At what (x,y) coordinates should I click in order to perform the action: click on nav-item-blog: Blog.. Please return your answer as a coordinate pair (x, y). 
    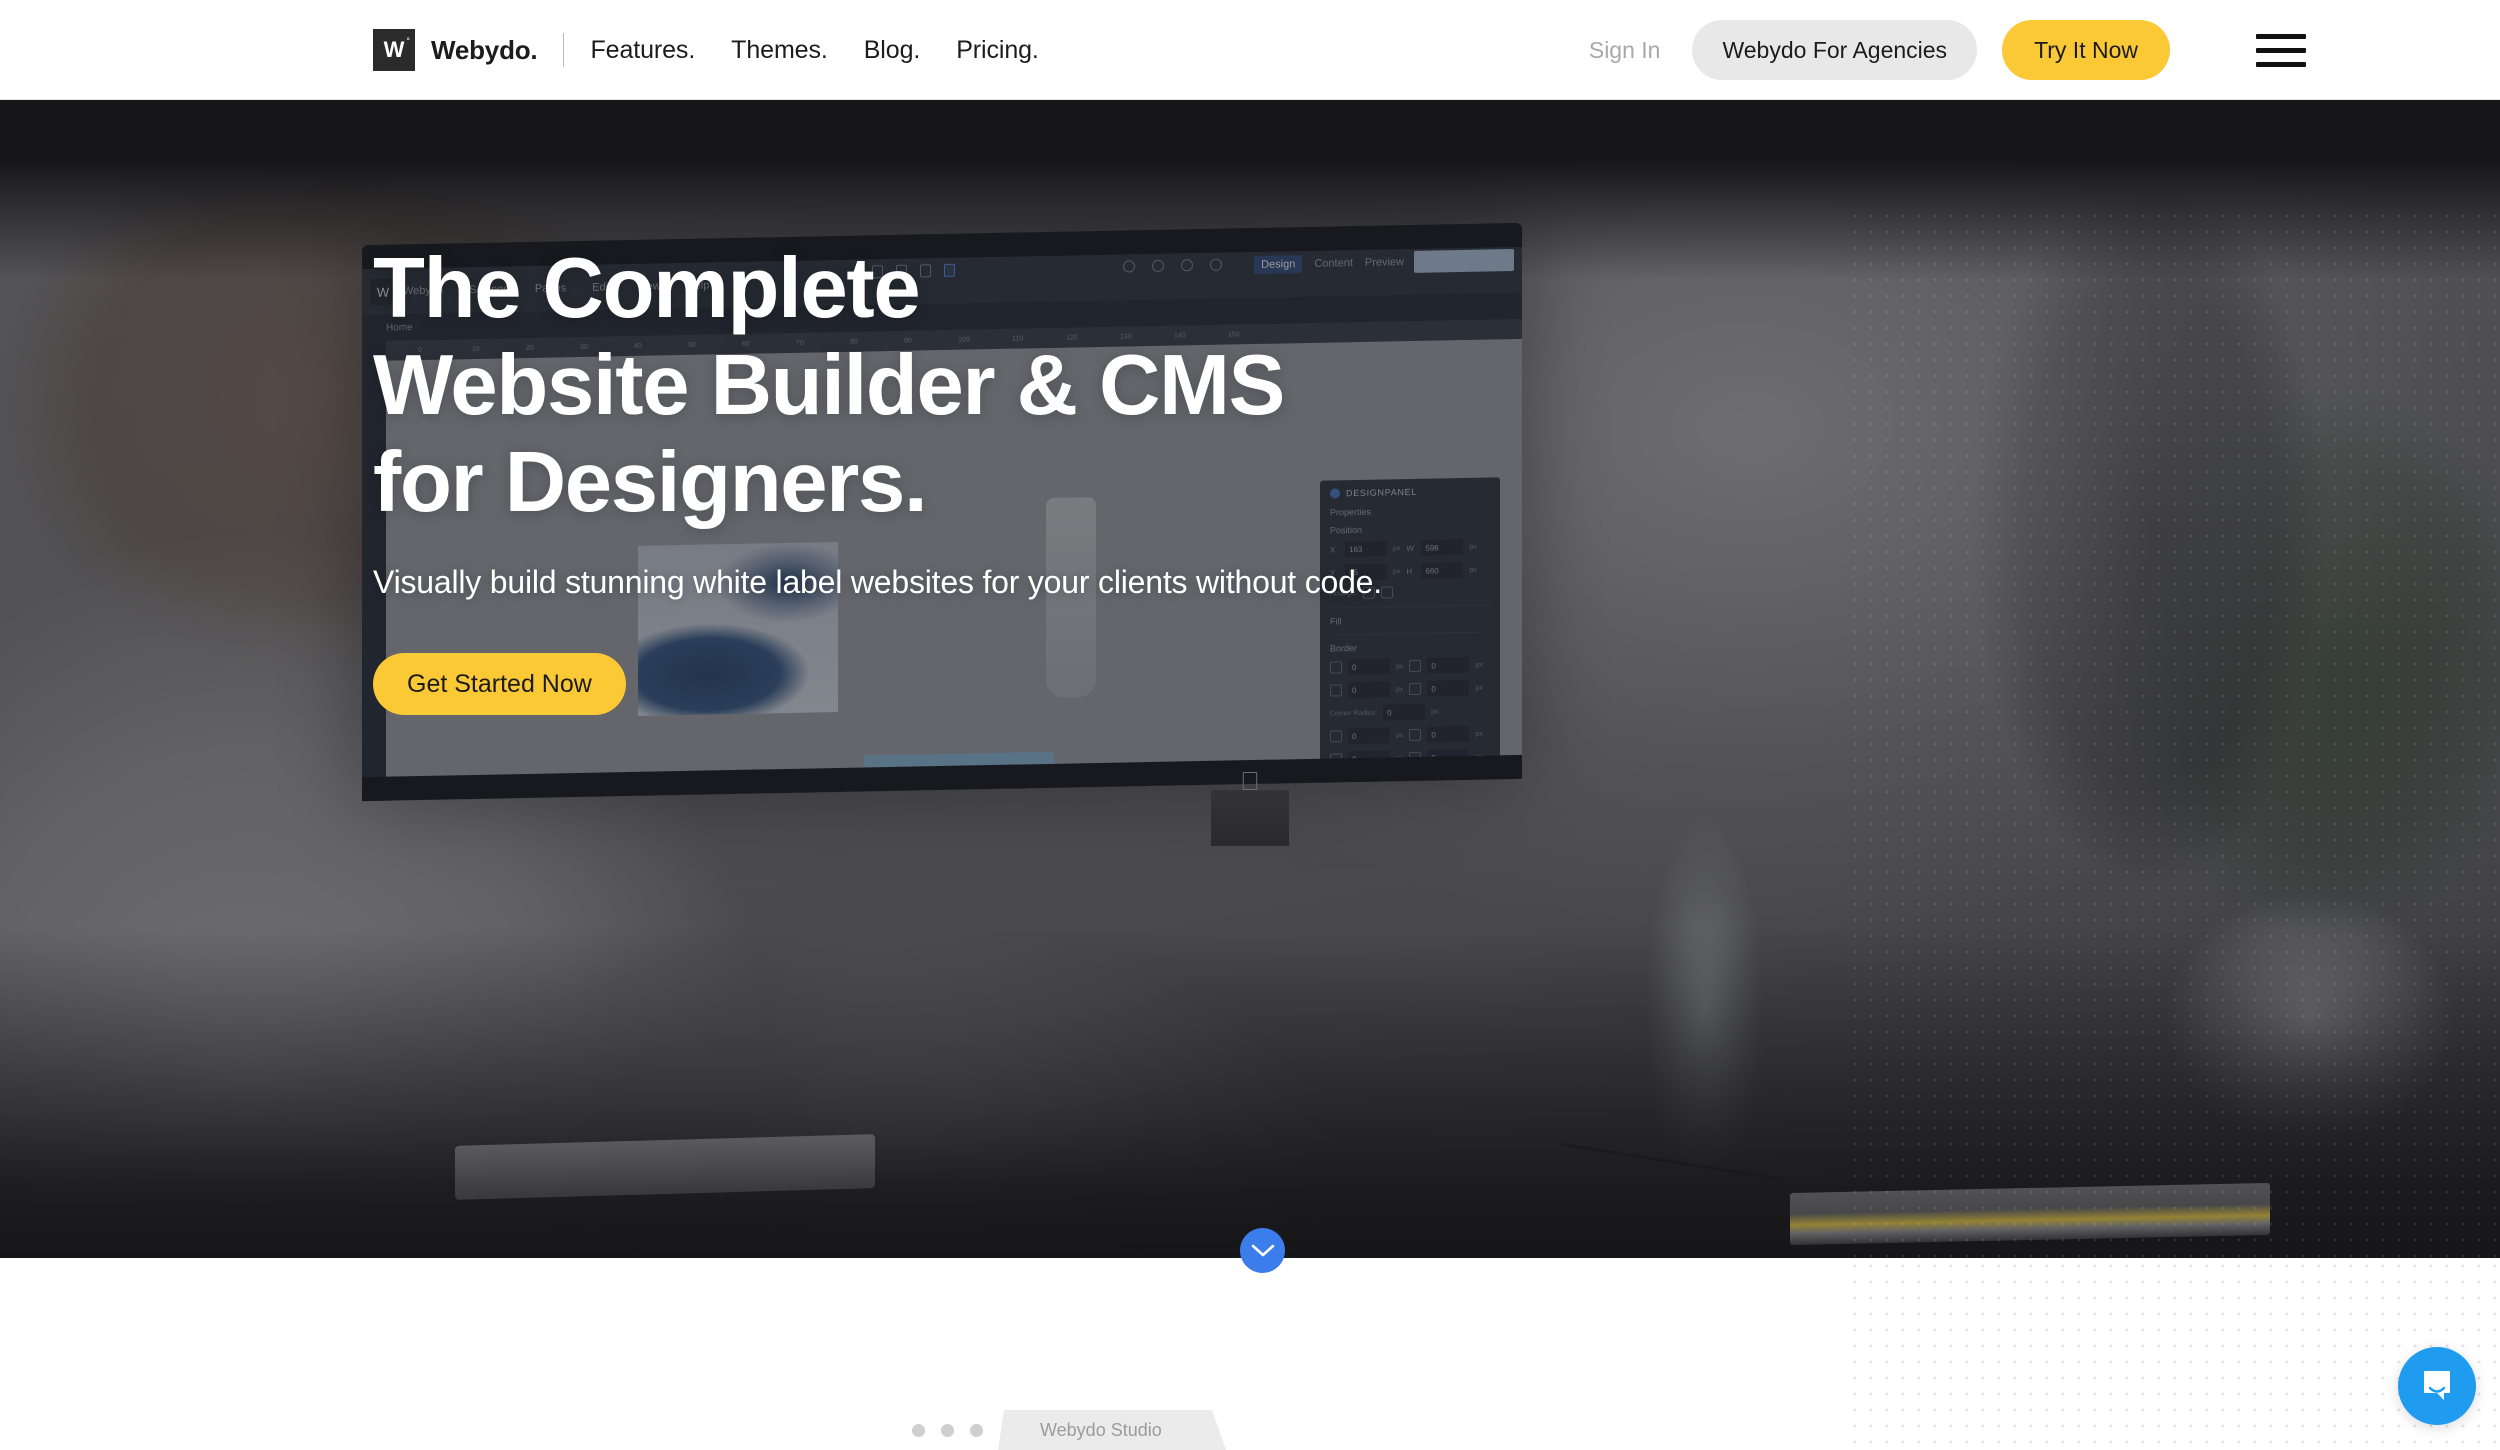
    Looking at the image, I should click on (892, 50).